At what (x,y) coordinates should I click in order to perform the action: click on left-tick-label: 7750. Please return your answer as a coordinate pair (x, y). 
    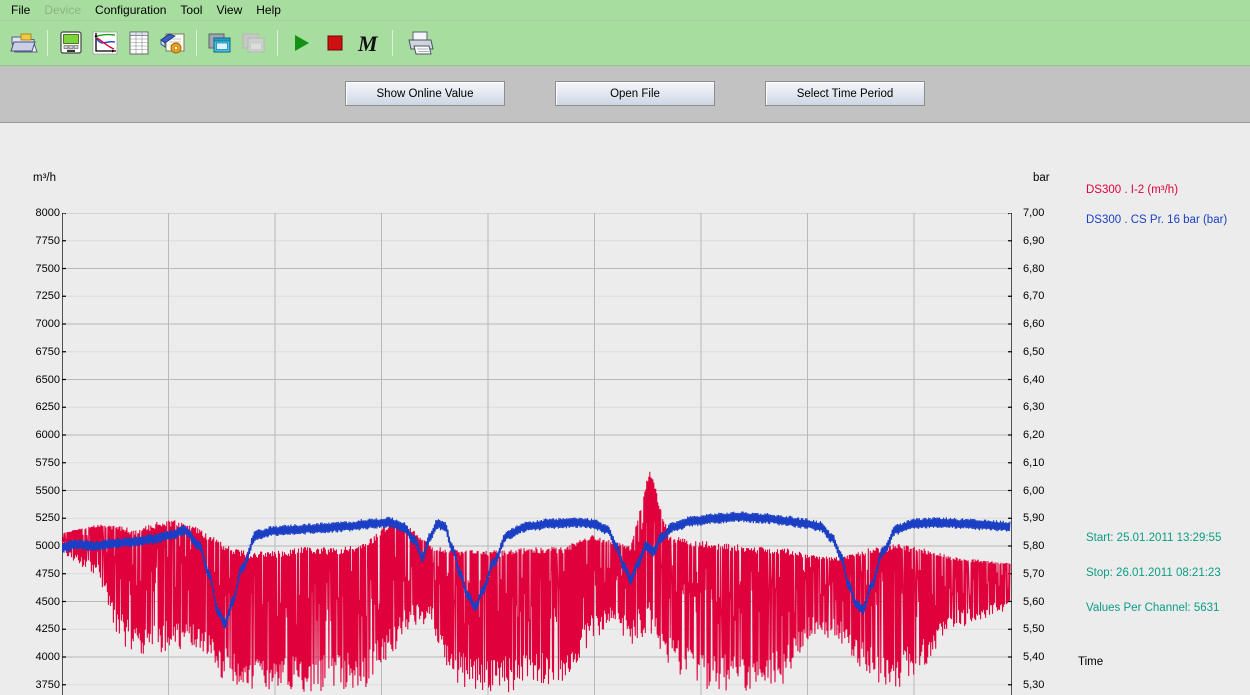
    Looking at the image, I should click on (47, 240).